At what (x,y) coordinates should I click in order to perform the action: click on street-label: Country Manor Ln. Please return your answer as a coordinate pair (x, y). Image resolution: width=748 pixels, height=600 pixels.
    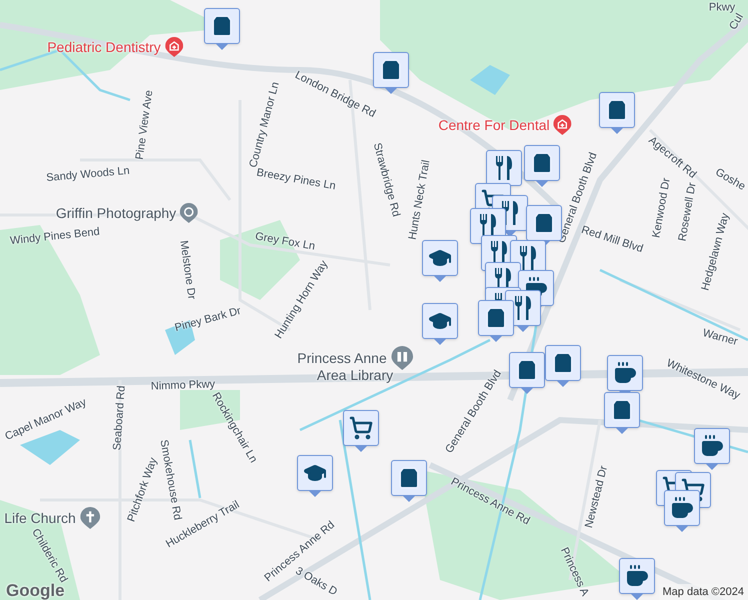
    Looking at the image, I should click on (265, 125).